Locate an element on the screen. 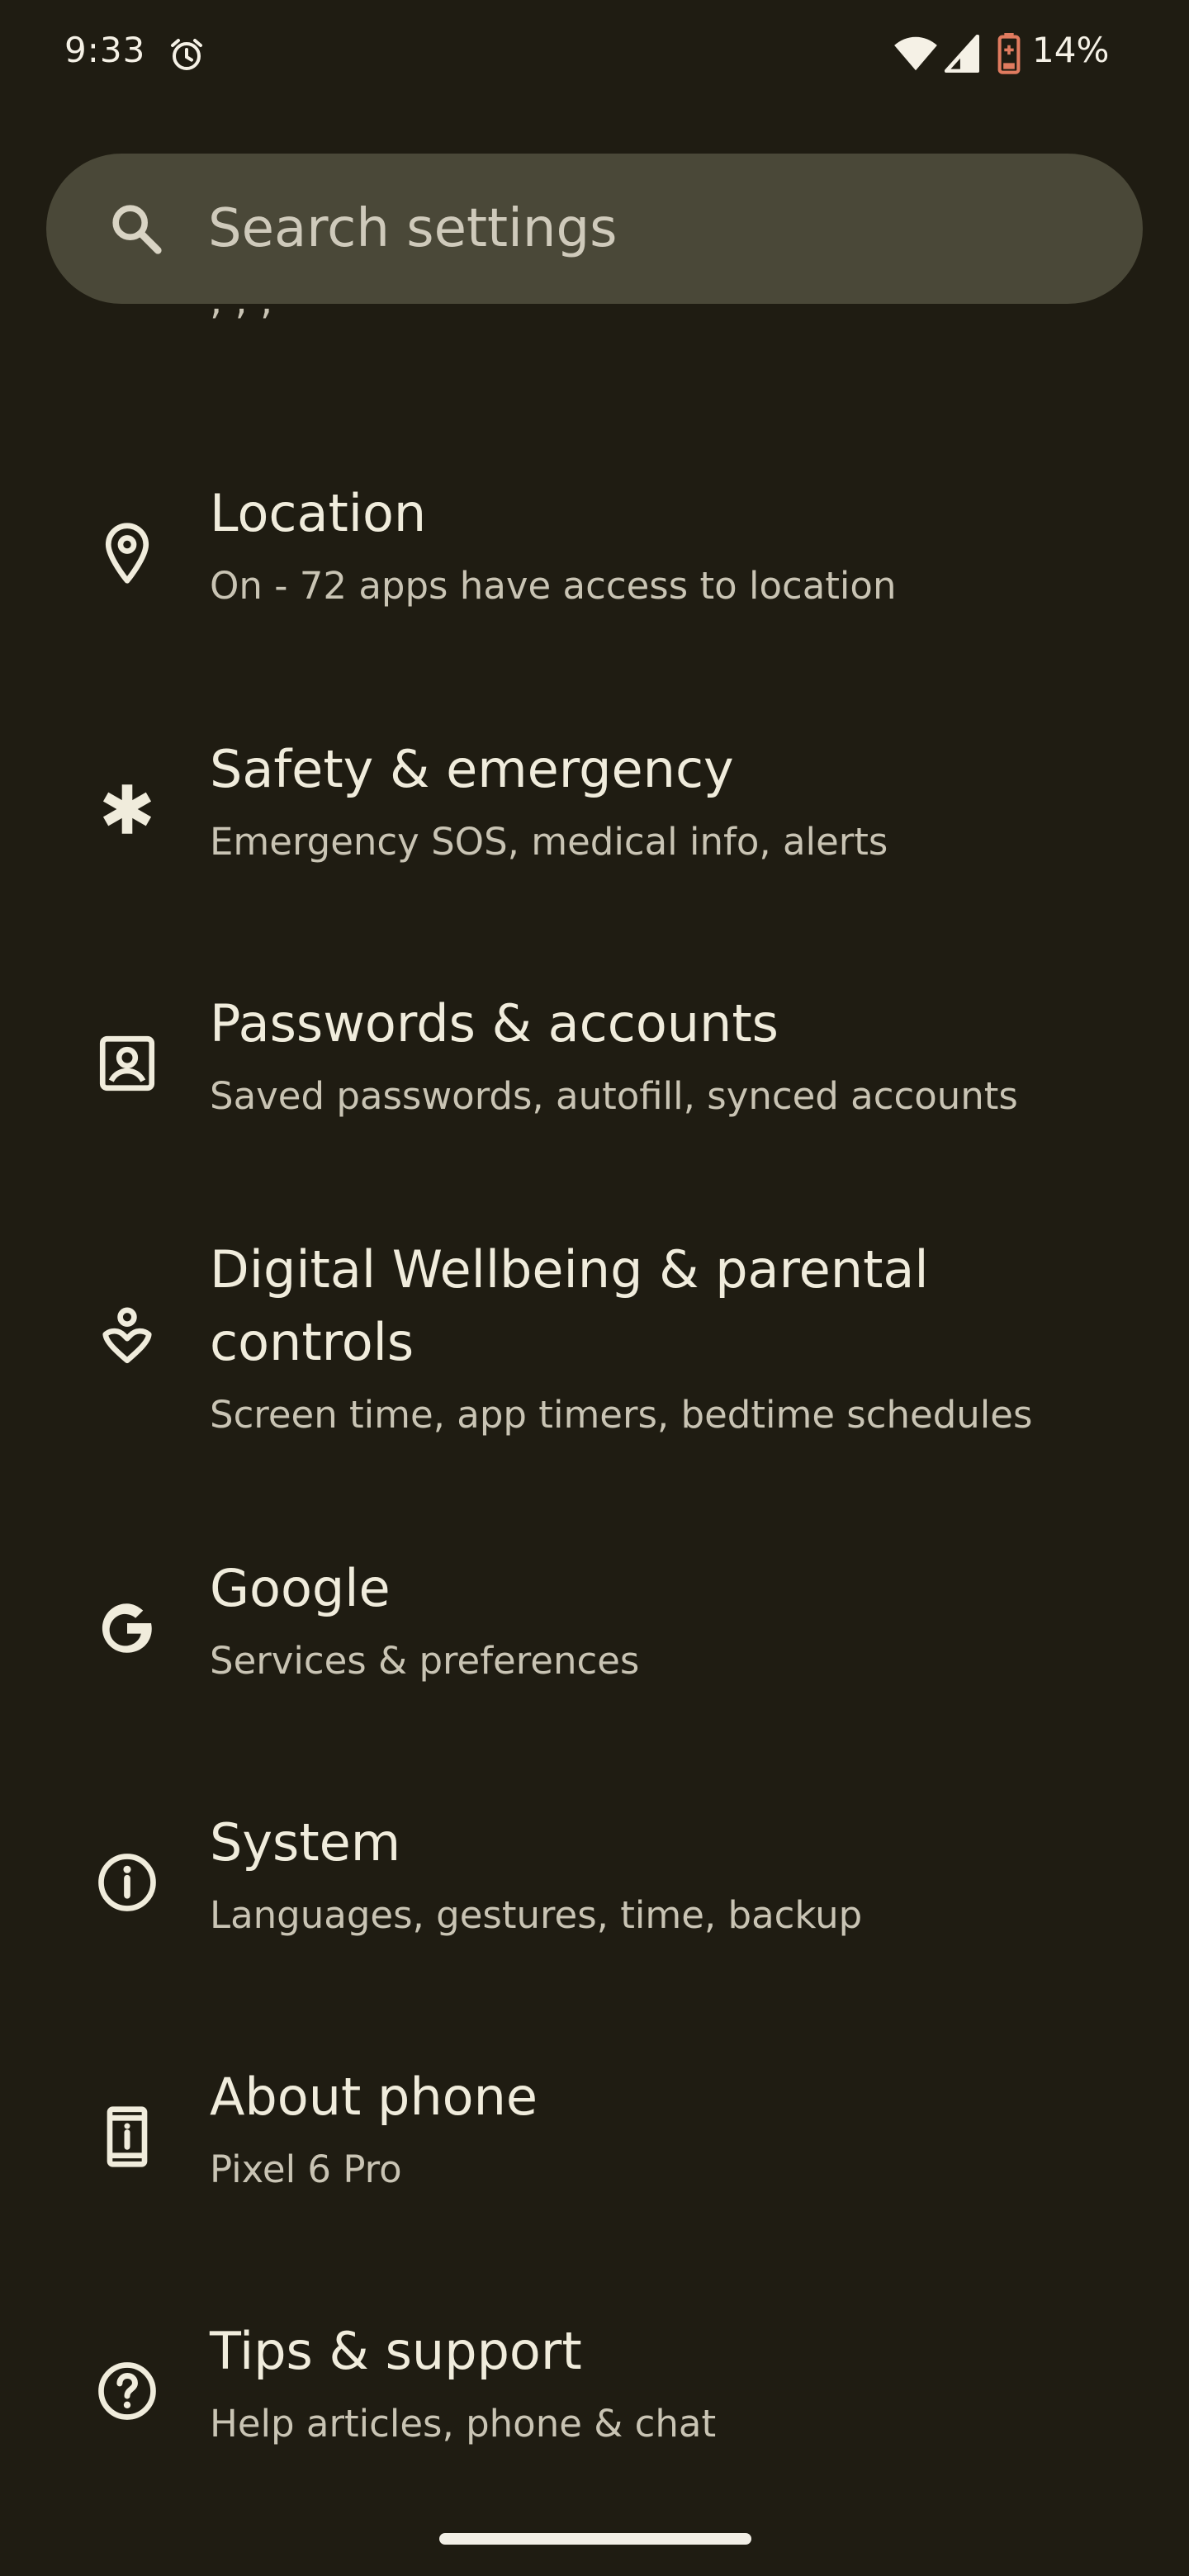 The image size is (1189, 2576). settings-item-summary: Languages, gestures, time, backup is located at coordinates (536, 1915).